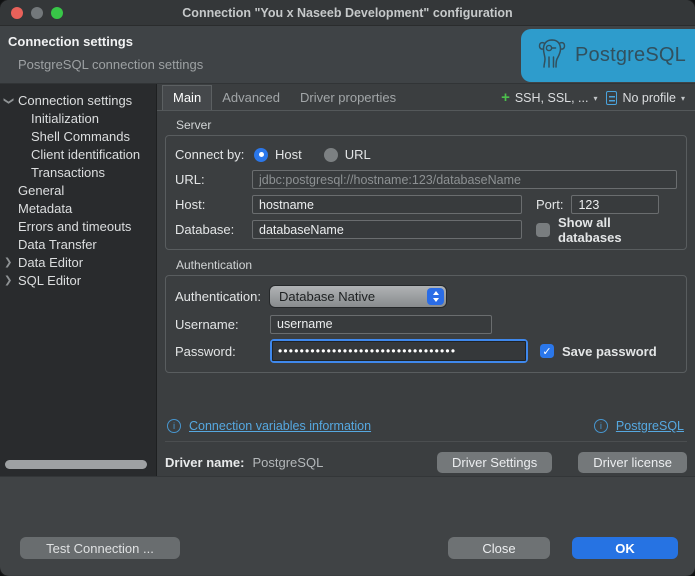  What do you see at coordinates (381, 324) in the screenshot?
I see `username-input` at bounding box center [381, 324].